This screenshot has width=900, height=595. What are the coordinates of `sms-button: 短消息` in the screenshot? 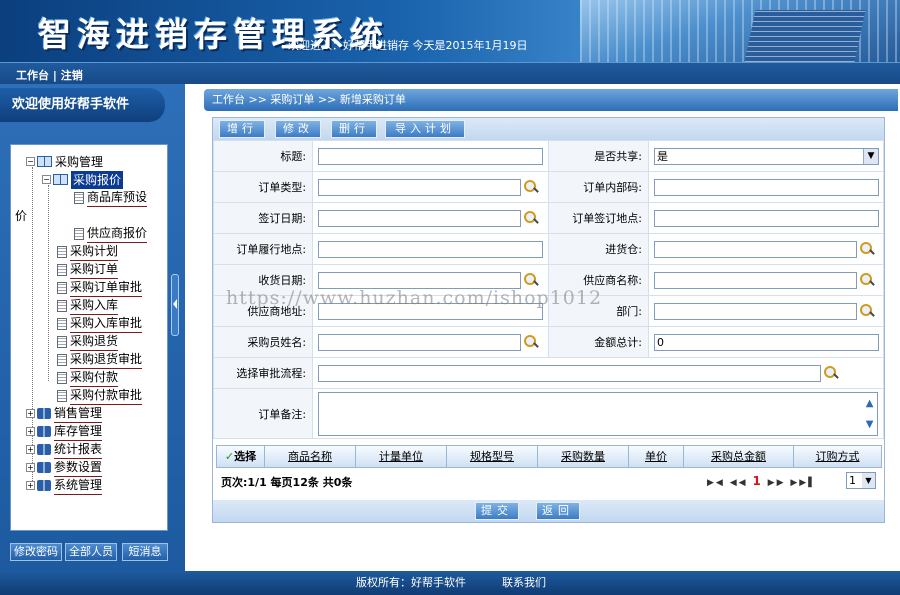 It's located at (145, 552).